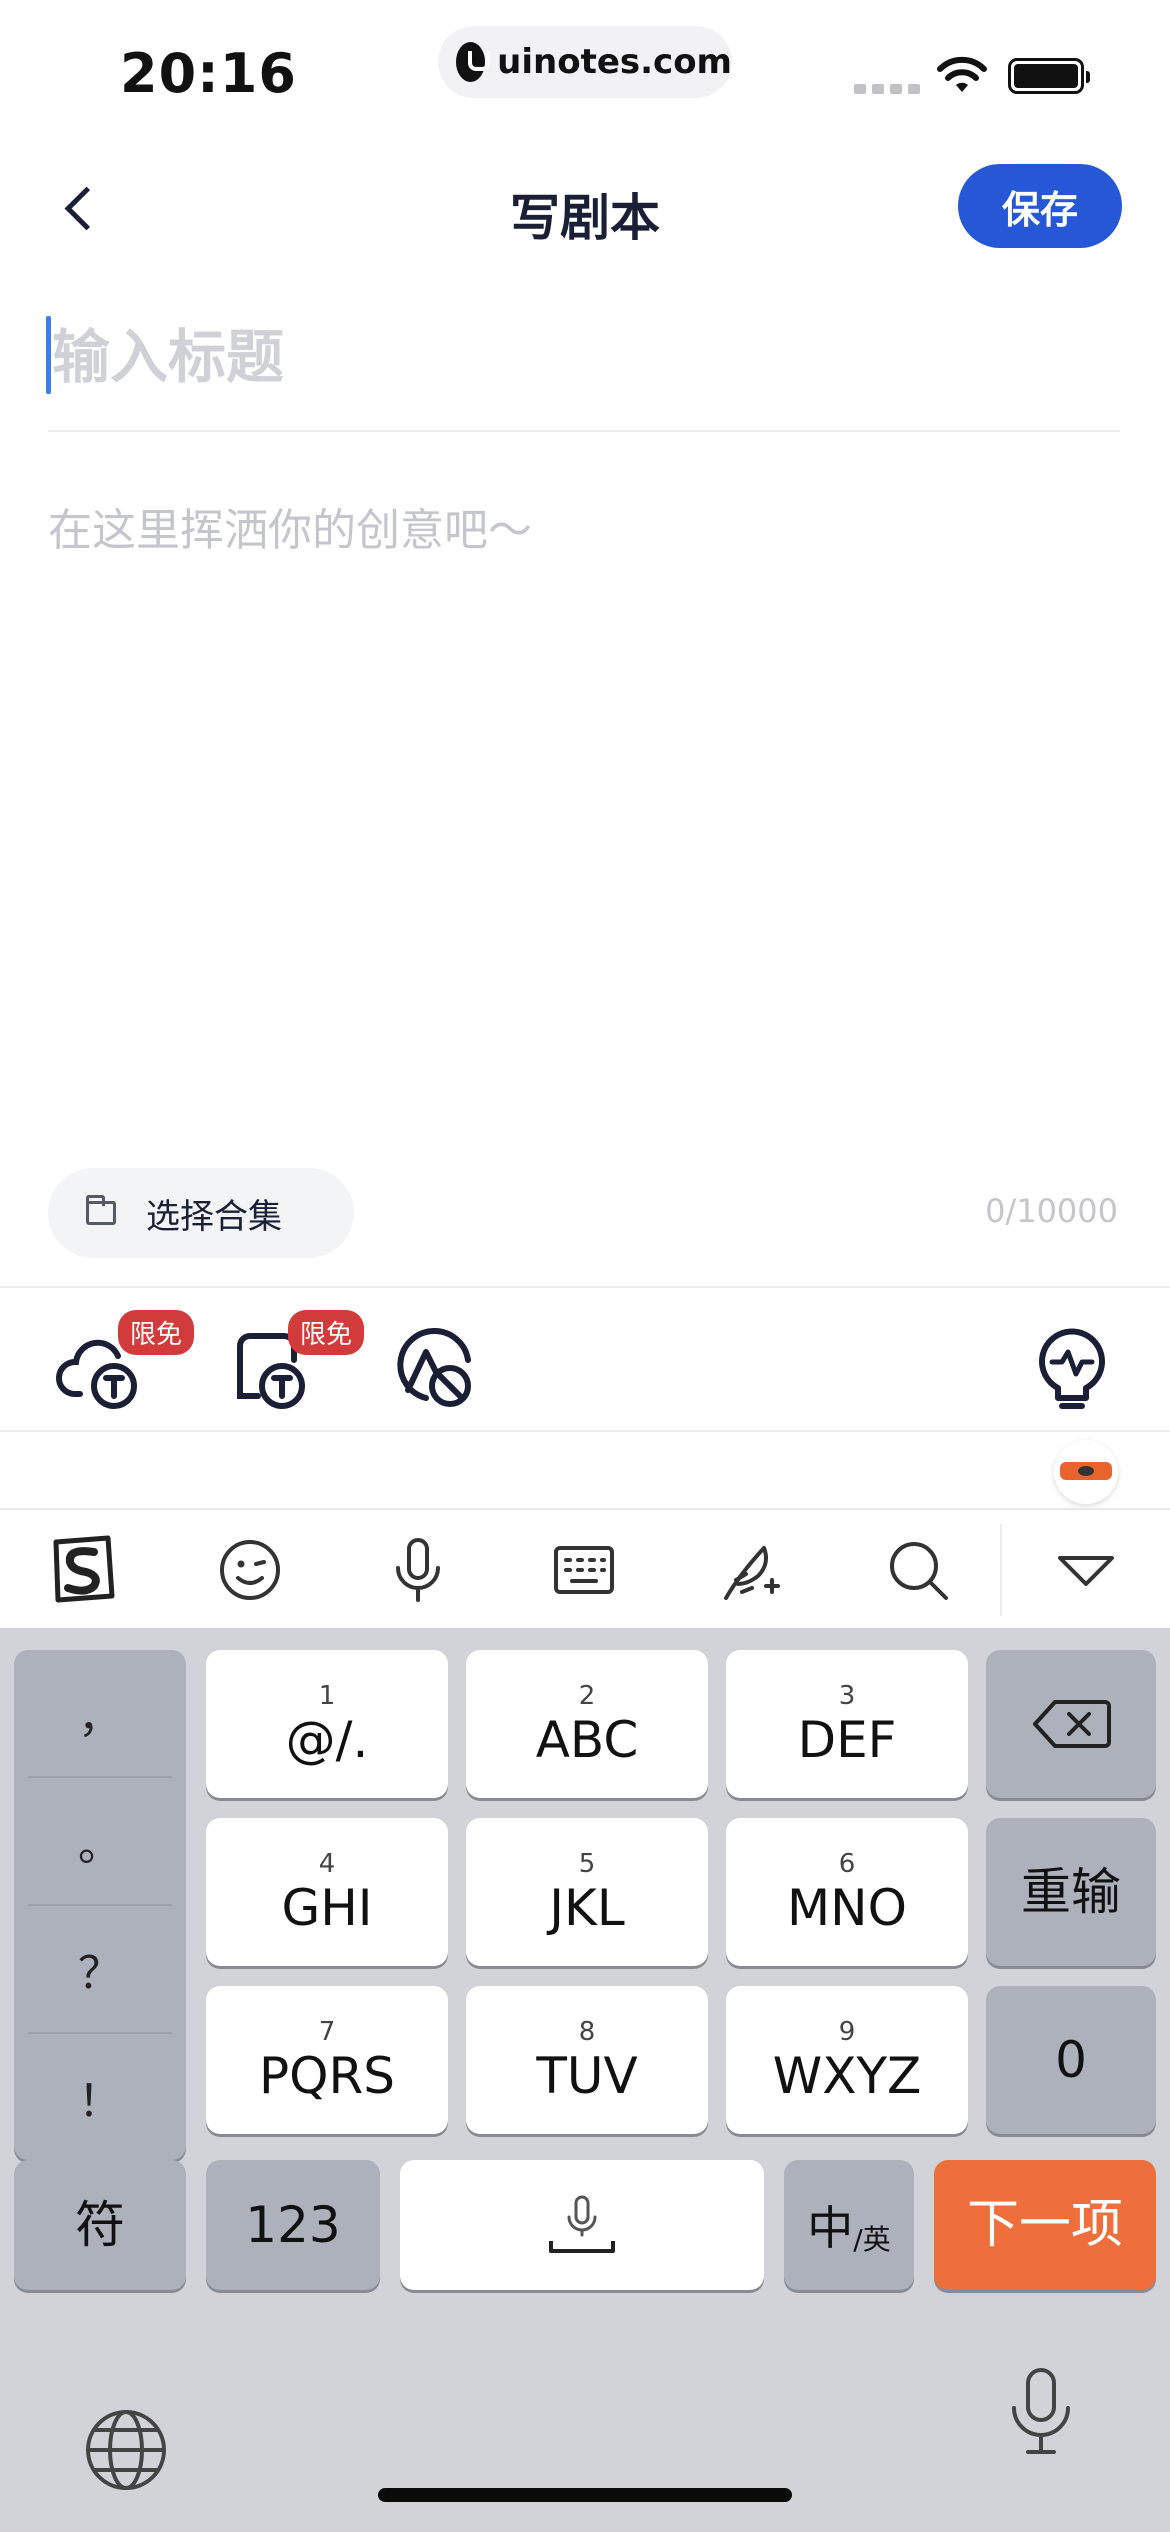  I want to click on backspace-icon, so click(1072, 1724).